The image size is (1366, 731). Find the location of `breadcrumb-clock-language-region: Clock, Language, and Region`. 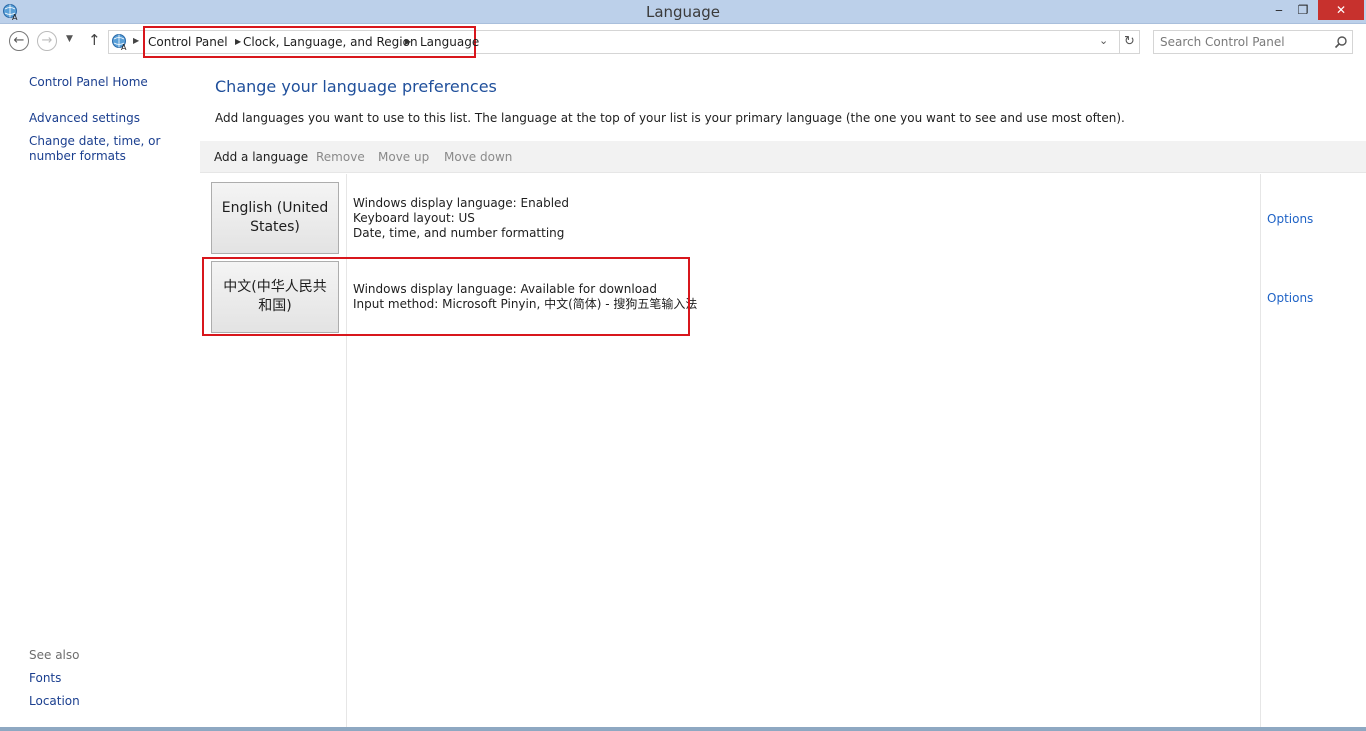

breadcrumb-clock-language-region: Clock, Language, and Region is located at coordinates (330, 42).